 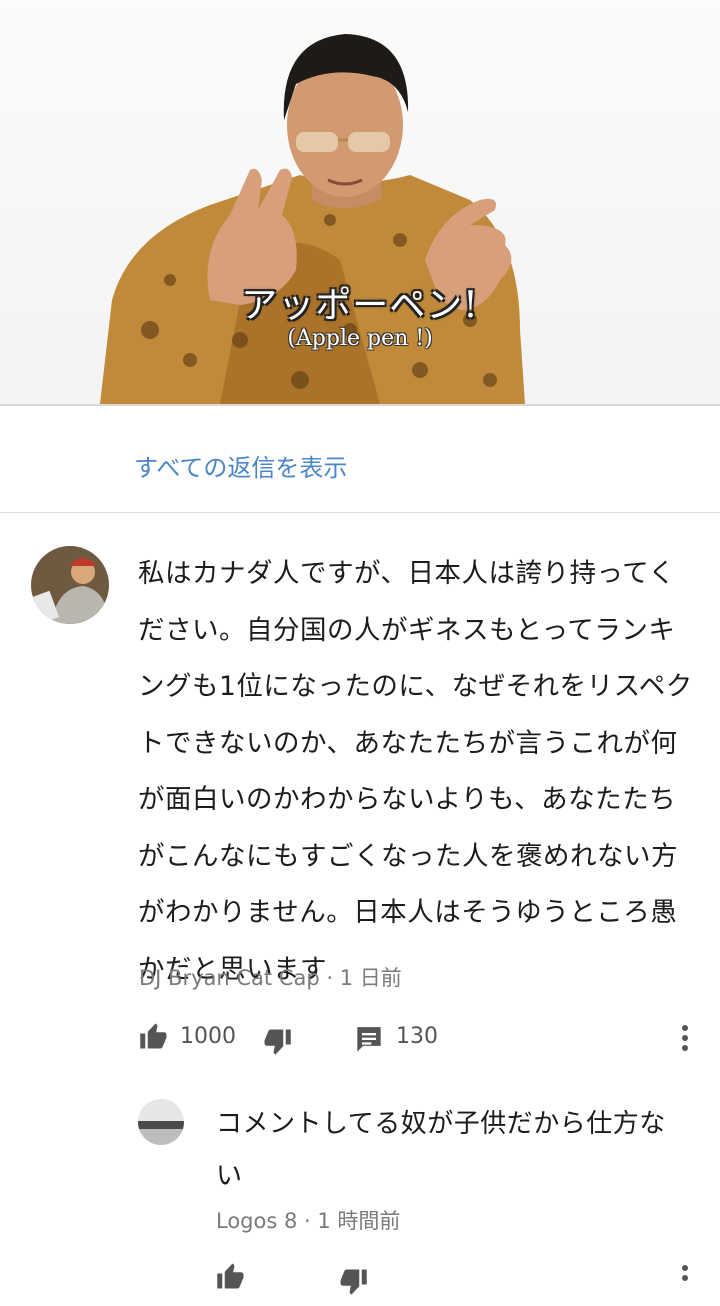 What do you see at coordinates (369, 1040) in the screenshot?
I see `reply-icon` at bounding box center [369, 1040].